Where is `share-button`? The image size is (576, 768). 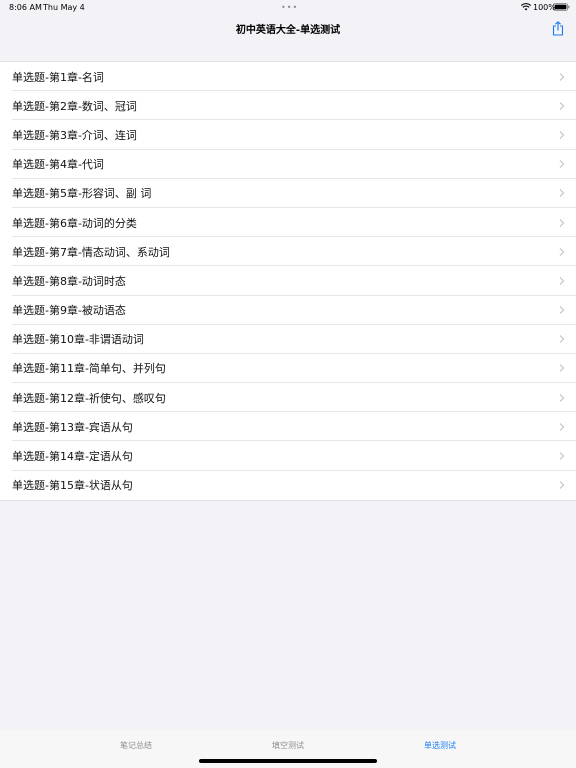 share-button is located at coordinates (558, 28).